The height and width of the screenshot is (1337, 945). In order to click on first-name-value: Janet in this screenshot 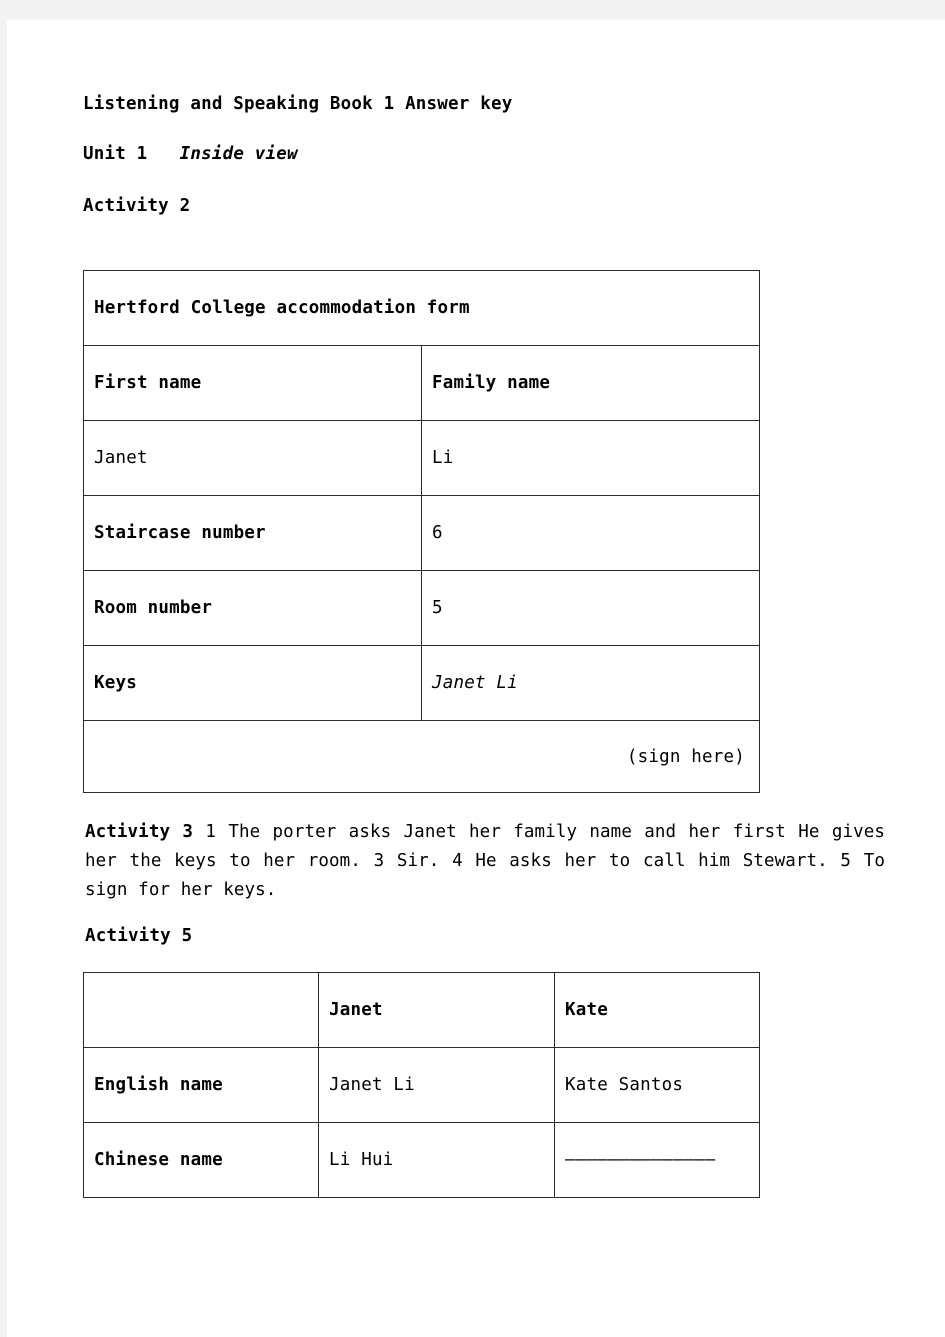, I will do `click(252, 458)`.